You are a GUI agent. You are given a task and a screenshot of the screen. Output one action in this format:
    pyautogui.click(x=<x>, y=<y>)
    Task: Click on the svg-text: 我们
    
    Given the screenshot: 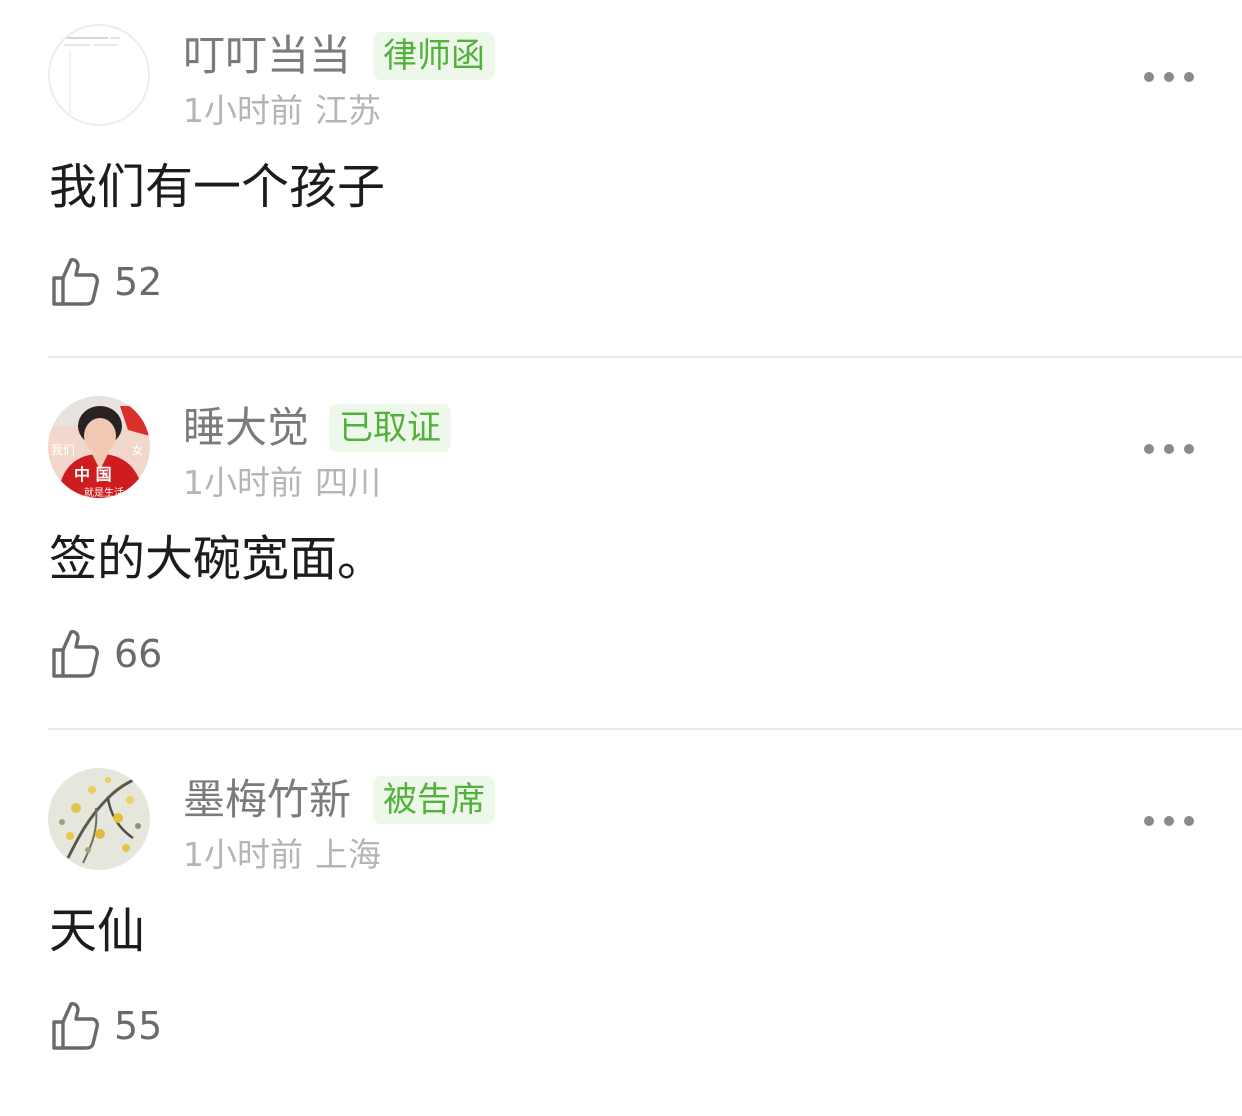 What is the action you would take?
    pyautogui.click(x=63, y=449)
    